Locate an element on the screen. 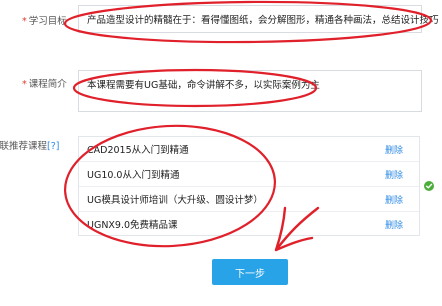 The image size is (442, 306). list-item: UG模具设计师培训（大升级、圆设计梦） 删除 is located at coordinates (249, 199).